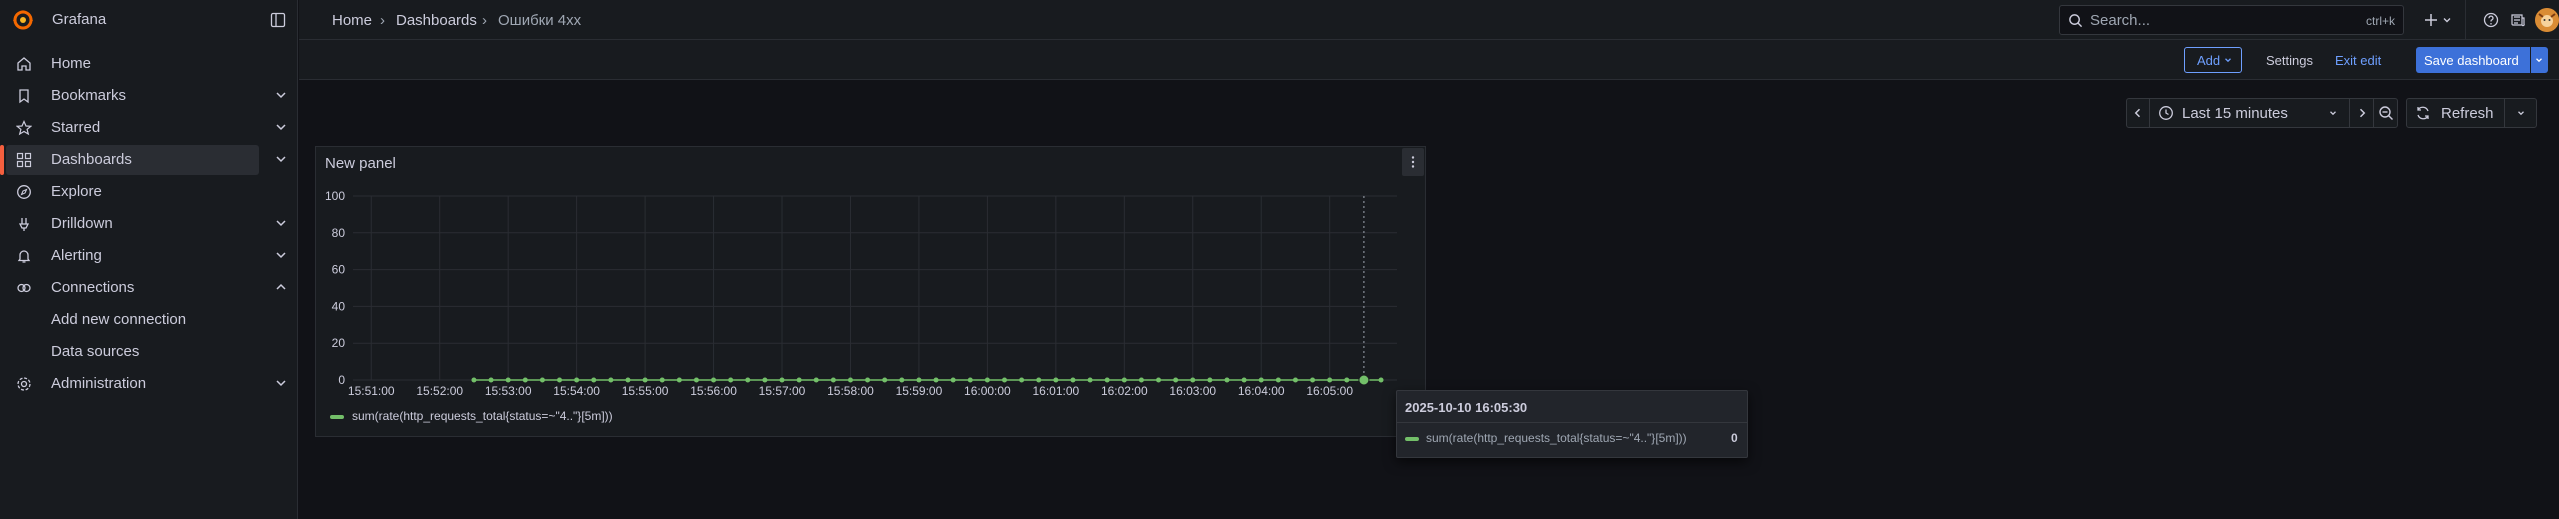 This screenshot has height=519, width=2559. I want to click on add-button-label: Add, so click(2209, 60).